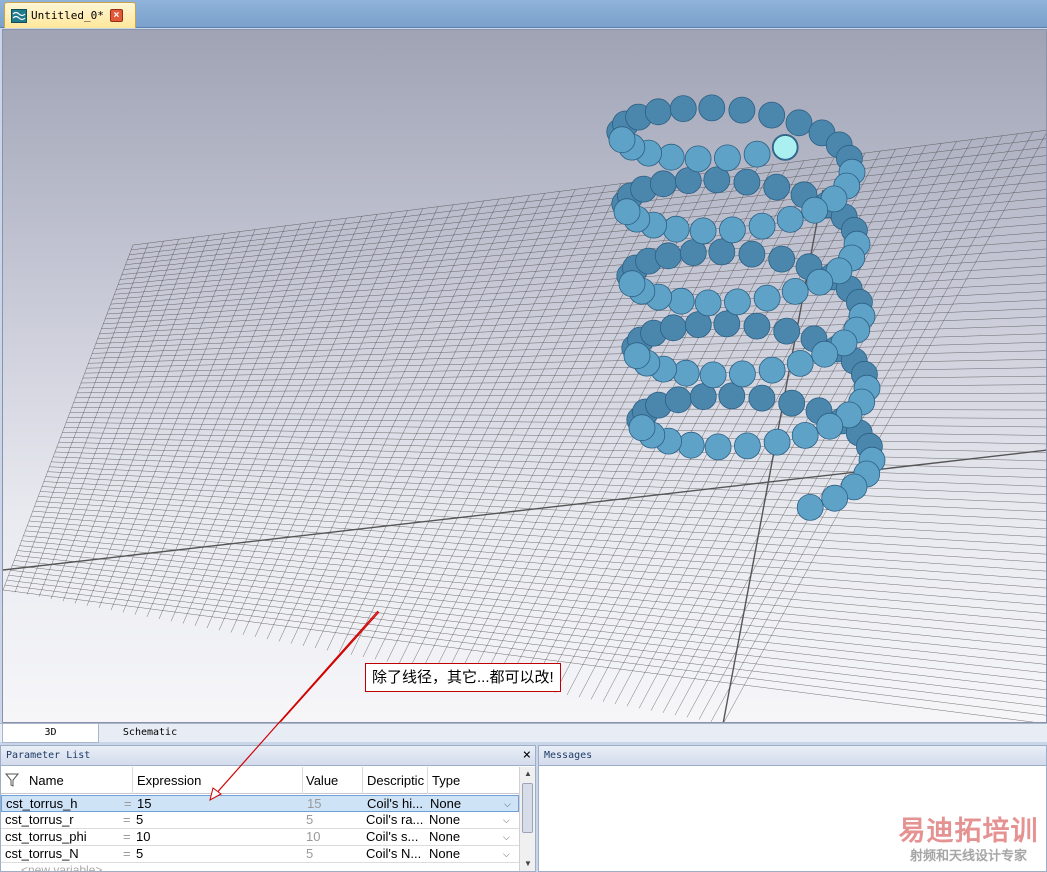 Image resolution: width=1047 pixels, height=872 pixels. Describe the element at coordinates (313, 836) in the screenshot. I see `param-value: 10` at that location.